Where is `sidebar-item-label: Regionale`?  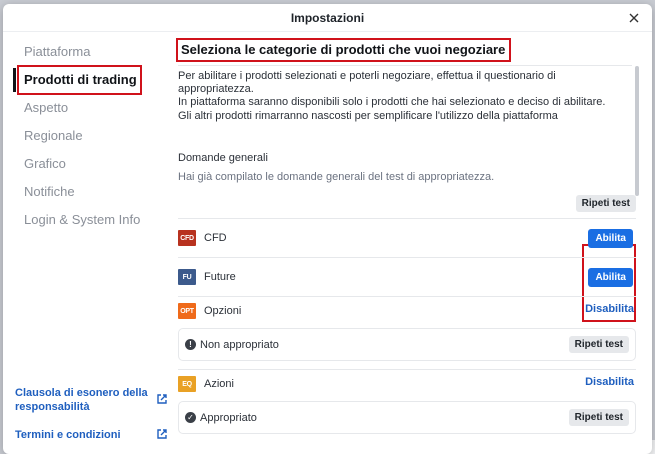 sidebar-item-label: Regionale is located at coordinates (53, 135).